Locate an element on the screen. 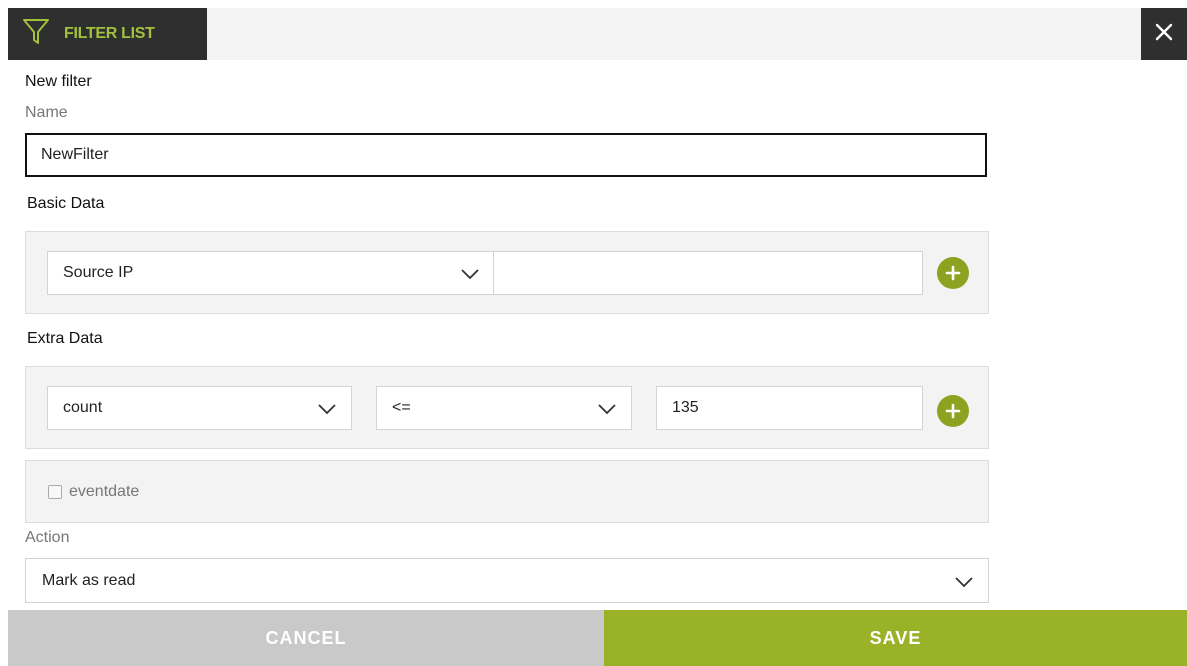 Image resolution: width=1187 pixels, height=666 pixels. basic-field-select-value: Source IP is located at coordinates (98, 272).